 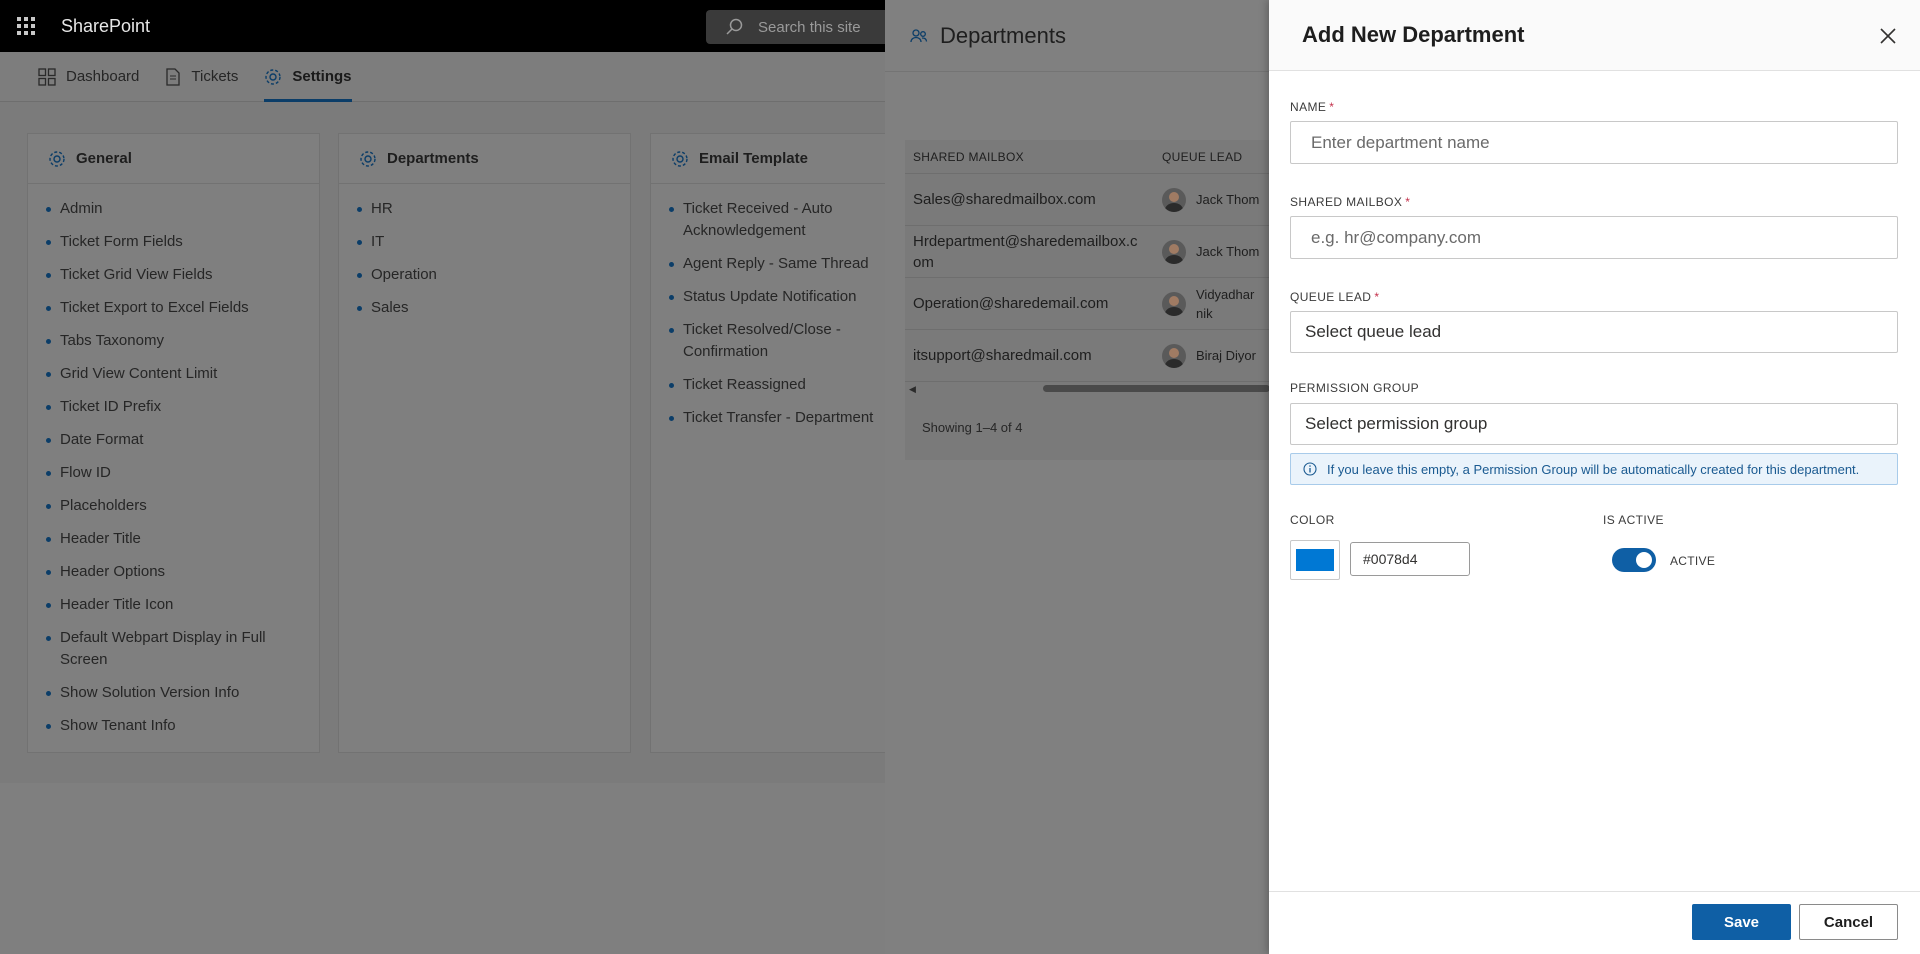 What do you see at coordinates (1312, 107) in the screenshot?
I see `name-label: NAME *` at bounding box center [1312, 107].